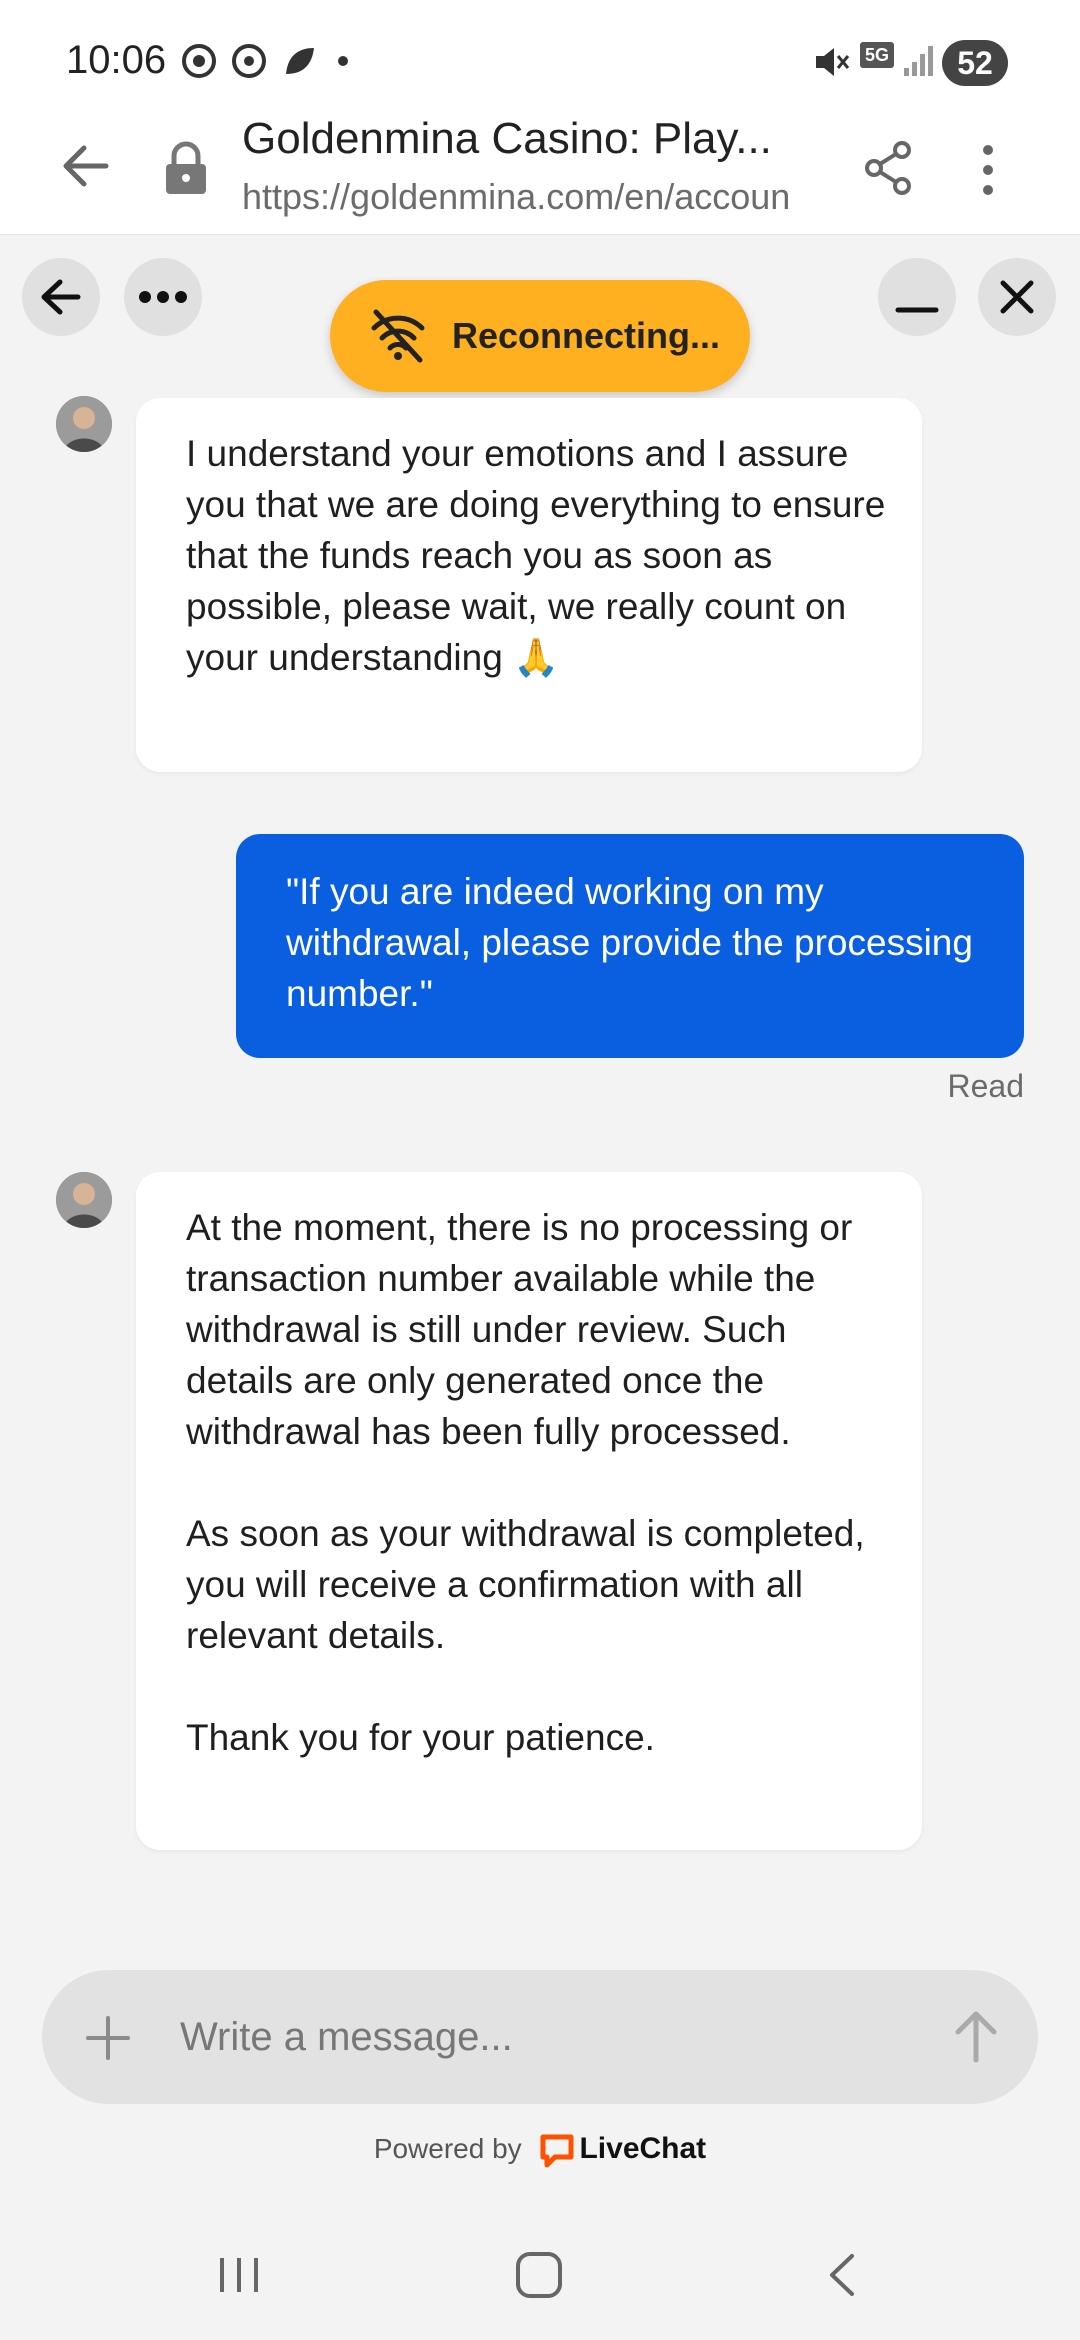 The image size is (1080, 2340). What do you see at coordinates (343, 61) in the screenshot?
I see `more-notifications-dot` at bounding box center [343, 61].